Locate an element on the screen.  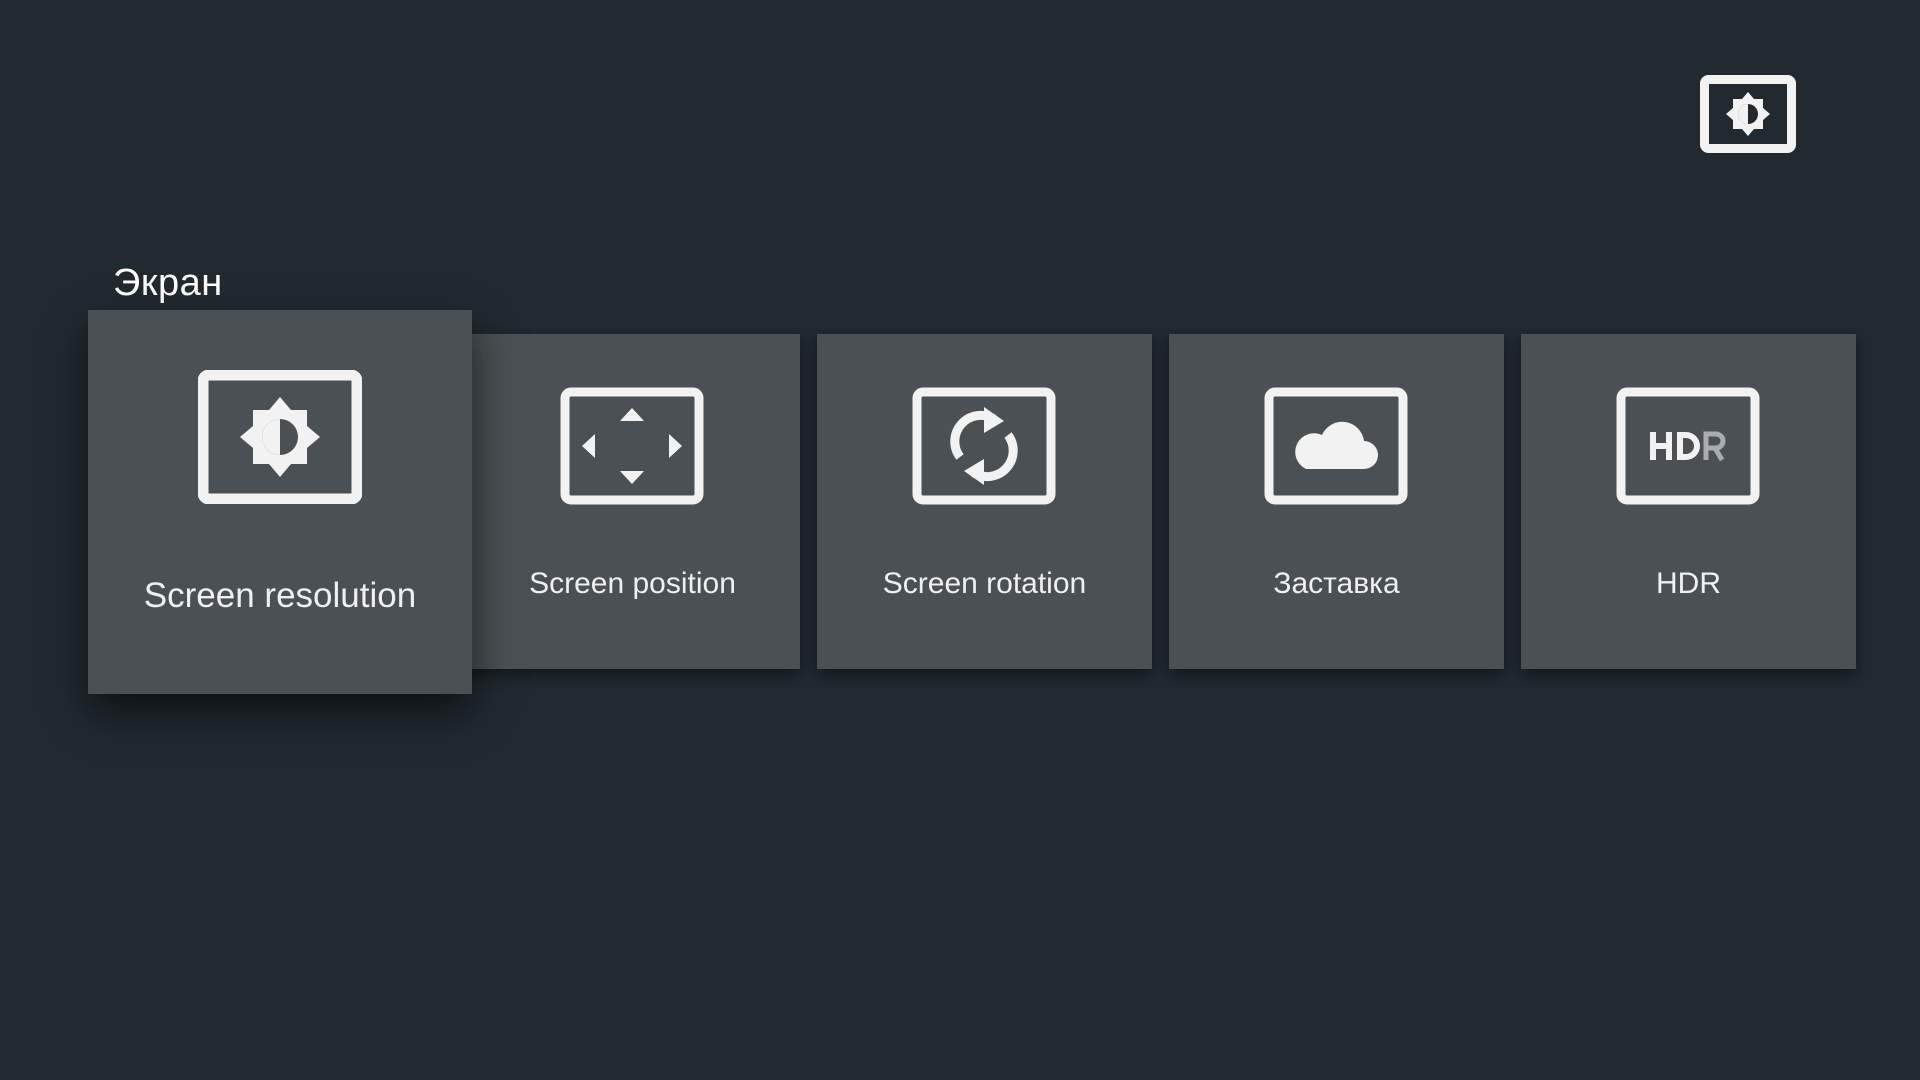
tile-label: Screen resolution is located at coordinates (280, 595).